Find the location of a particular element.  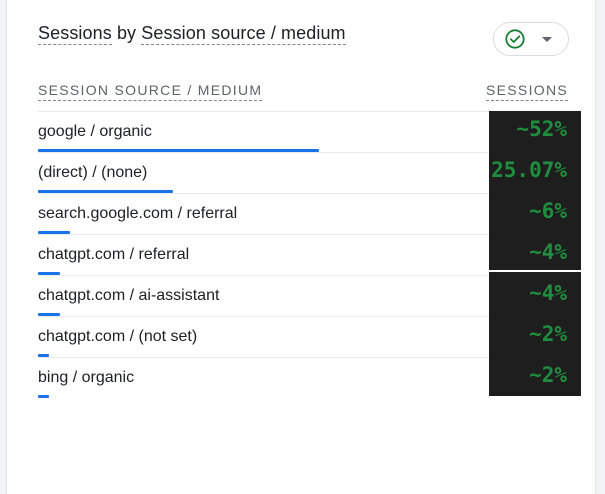

row-sessions-value: ~6% is located at coordinates (548, 211).